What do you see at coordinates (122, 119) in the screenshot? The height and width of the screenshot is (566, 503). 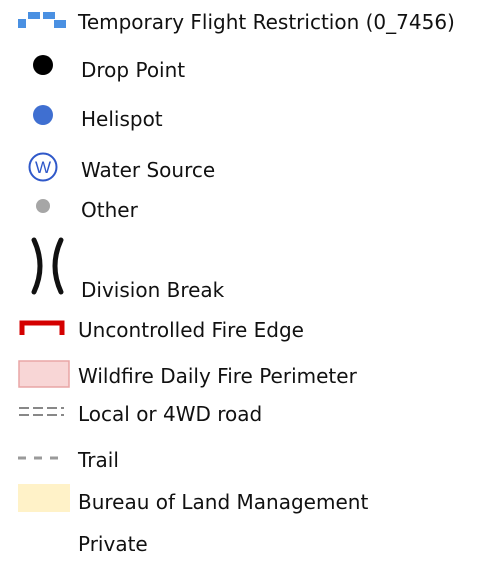 I see `legend-label: Helispot` at bounding box center [122, 119].